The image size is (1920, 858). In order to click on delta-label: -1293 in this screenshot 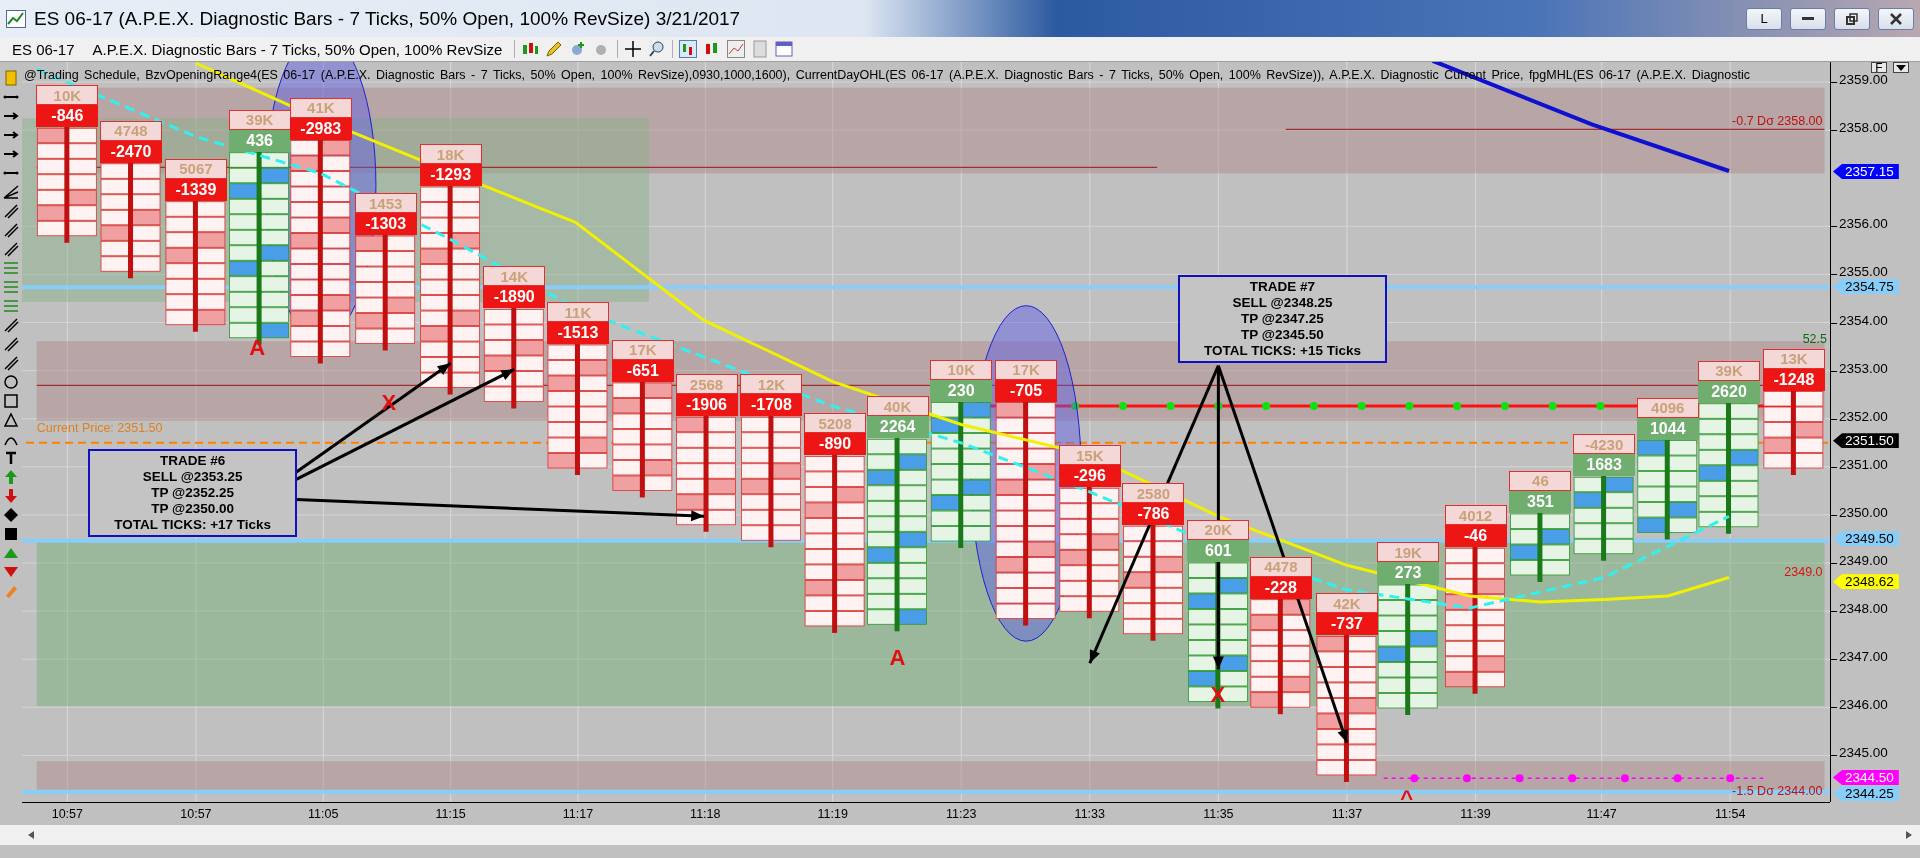, I will do `click(450, 175)`.